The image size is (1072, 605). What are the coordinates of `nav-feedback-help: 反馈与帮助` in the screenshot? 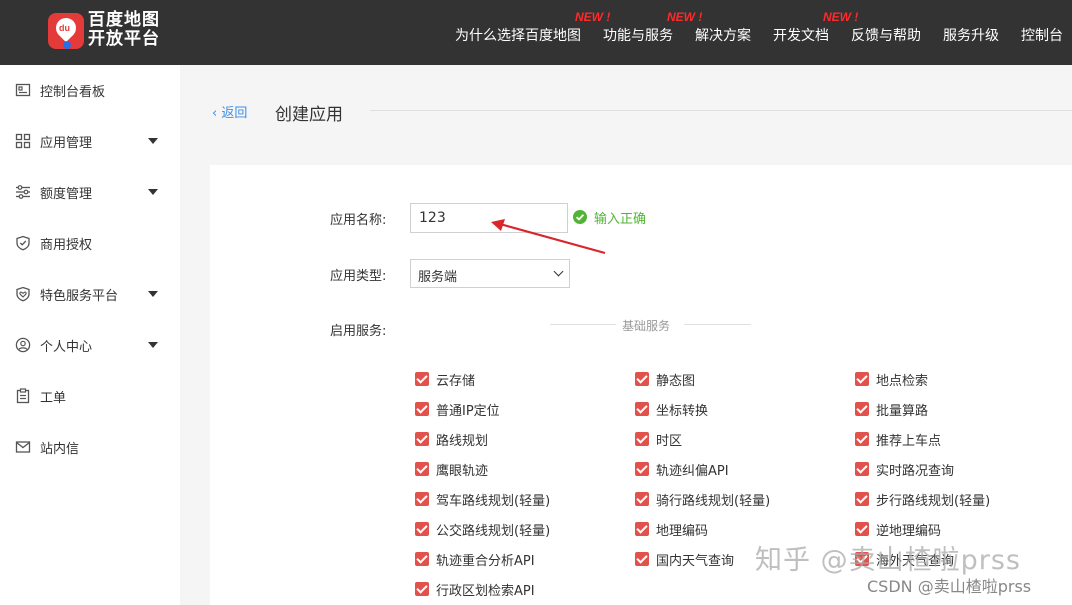 It's located at (886, 35).